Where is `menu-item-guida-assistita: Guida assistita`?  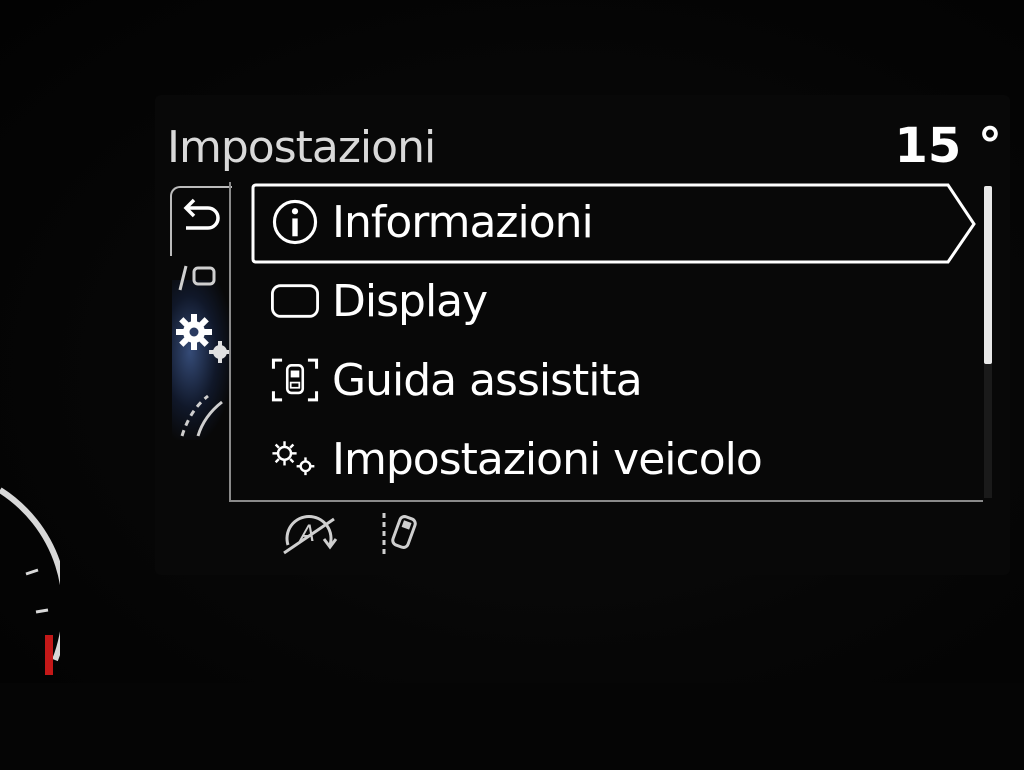 menu-item-guida-assistita: Guida assistita is located at coordinates (612, 380).